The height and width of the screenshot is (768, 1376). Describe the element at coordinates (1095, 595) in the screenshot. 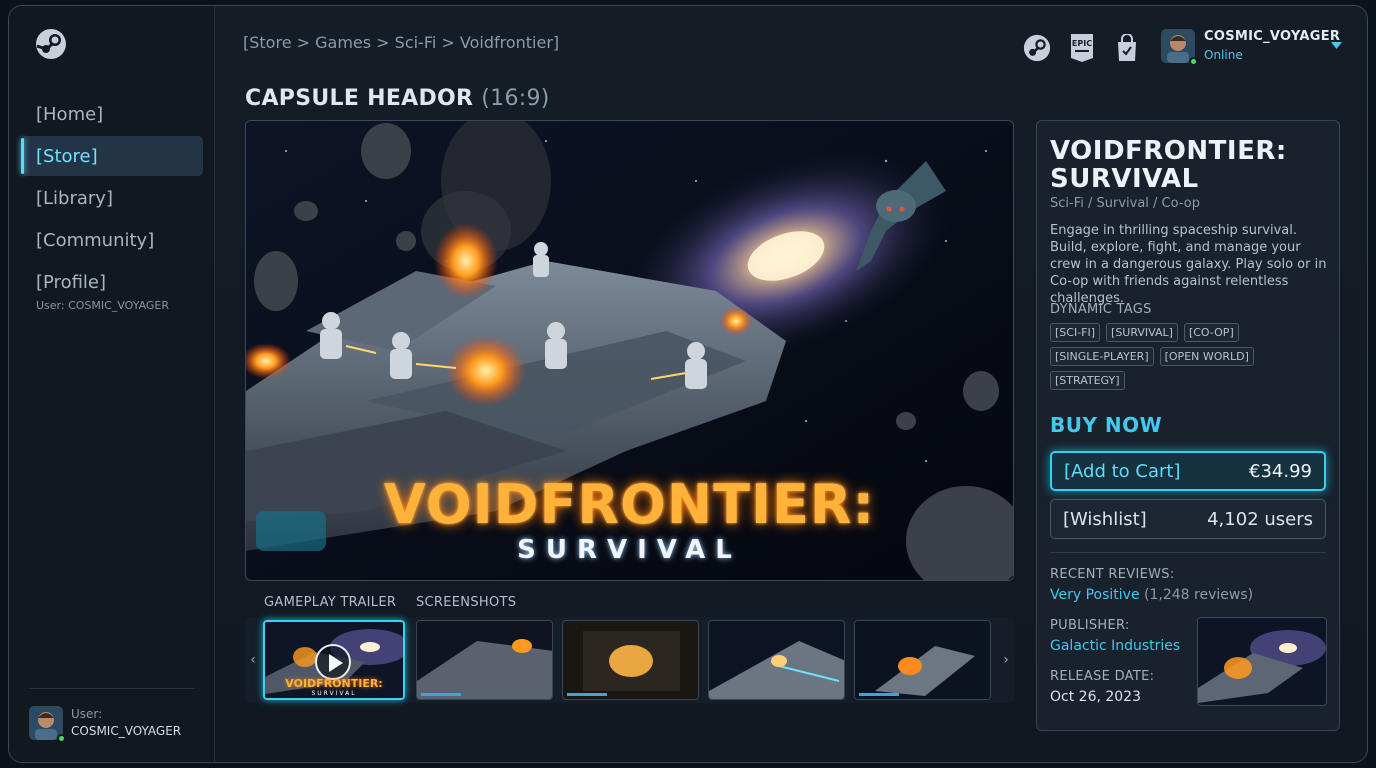

I see `reviews-rating-link: Very Positive` at that location.